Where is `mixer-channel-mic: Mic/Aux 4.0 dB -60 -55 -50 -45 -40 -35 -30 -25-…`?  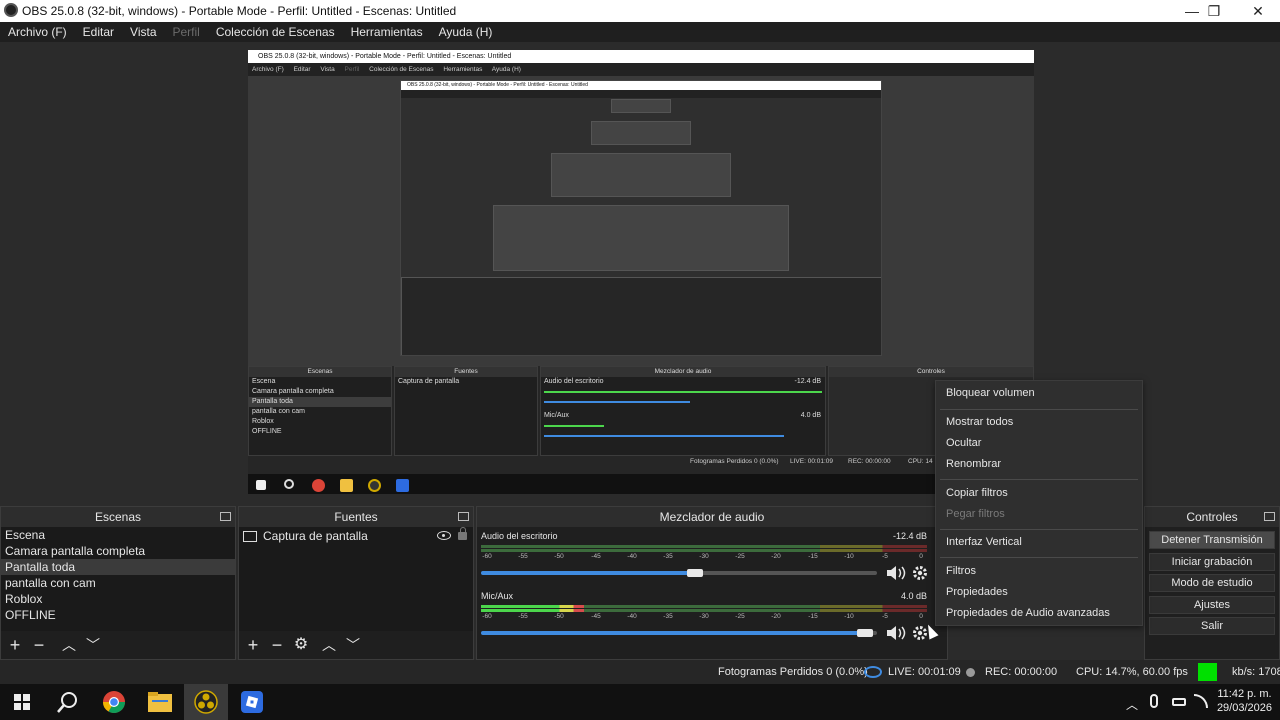
mixer-channel-mic: Mic/Aux 4.0 dB -60 -55 -50 -45 -40 -35 -30 -25-… is located at coordinates (704, 619).